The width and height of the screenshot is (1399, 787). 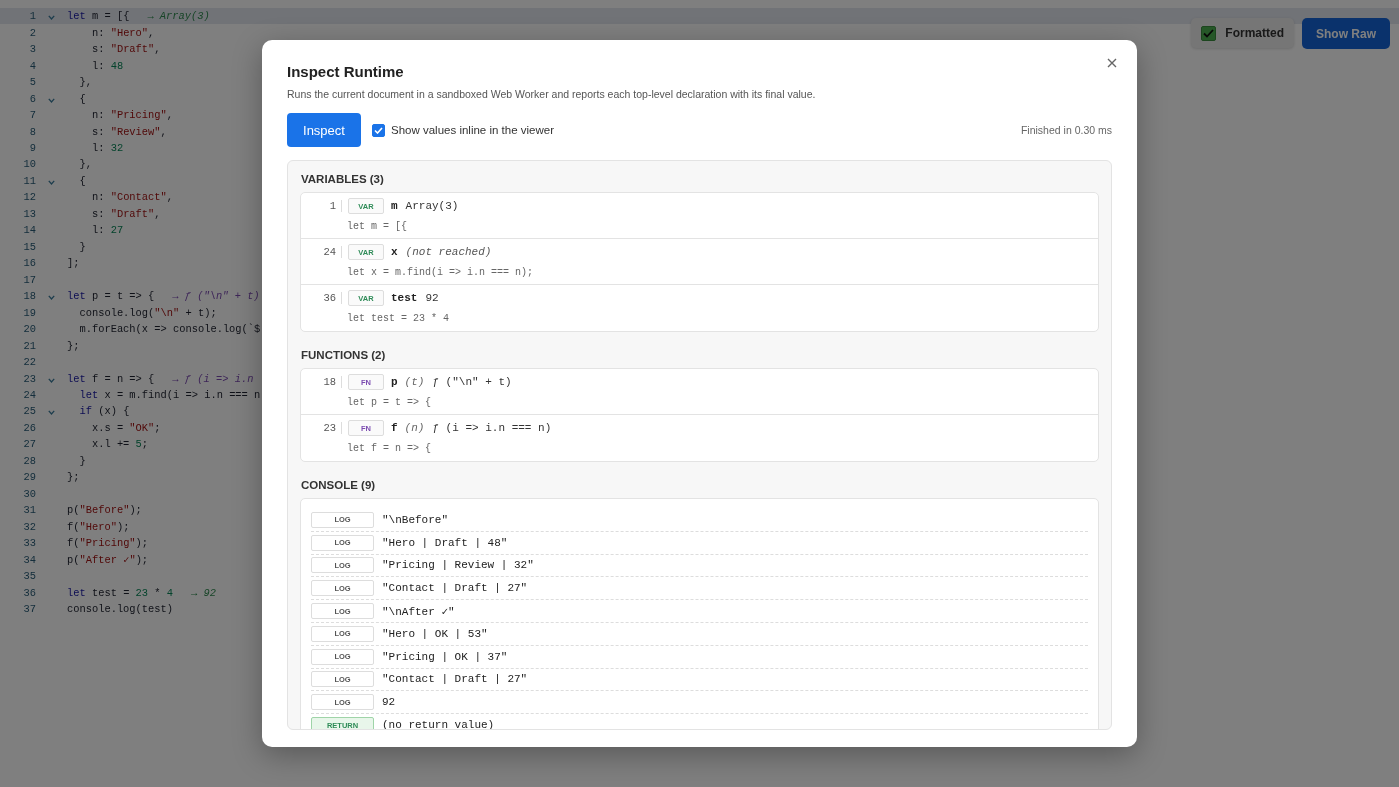 I want to click on declaration-name: p, so click(x=394, y=382).